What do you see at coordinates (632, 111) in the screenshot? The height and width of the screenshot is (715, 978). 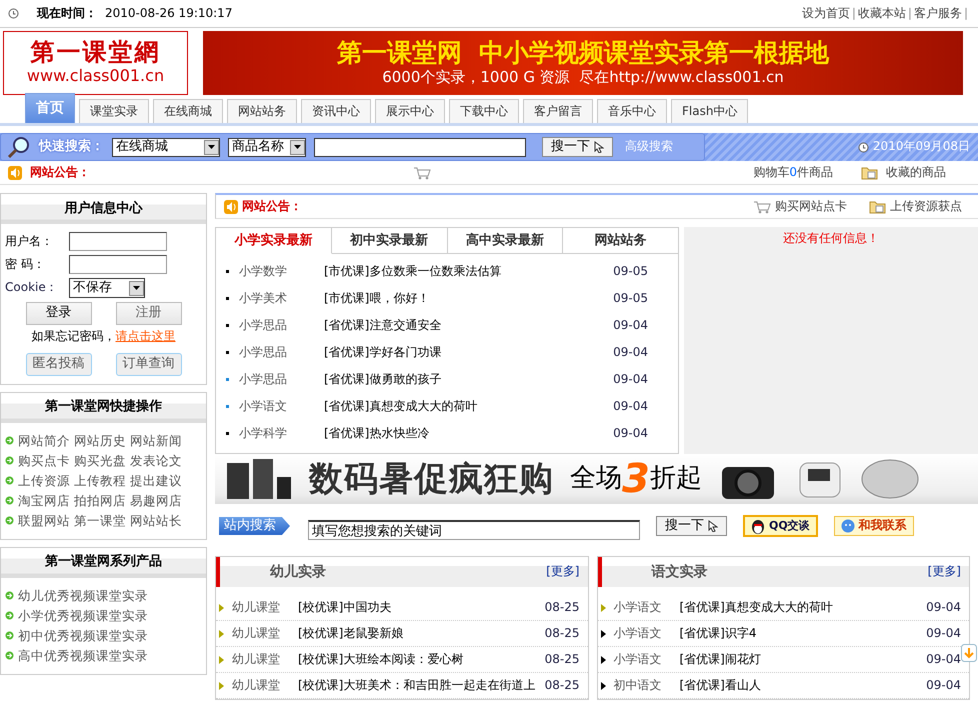 I see `nav-tab: 音乐中心` at bounding box center [632, 111].